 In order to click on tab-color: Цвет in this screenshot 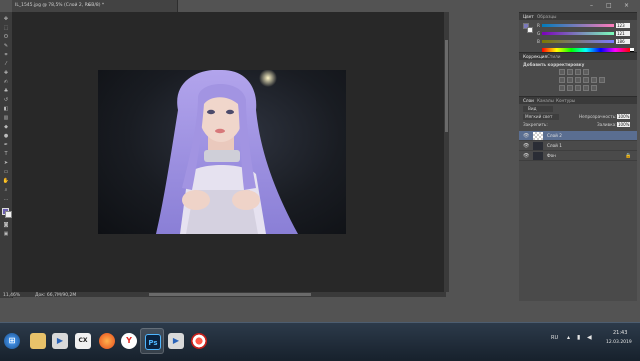, I will do `click(528, 16)`.